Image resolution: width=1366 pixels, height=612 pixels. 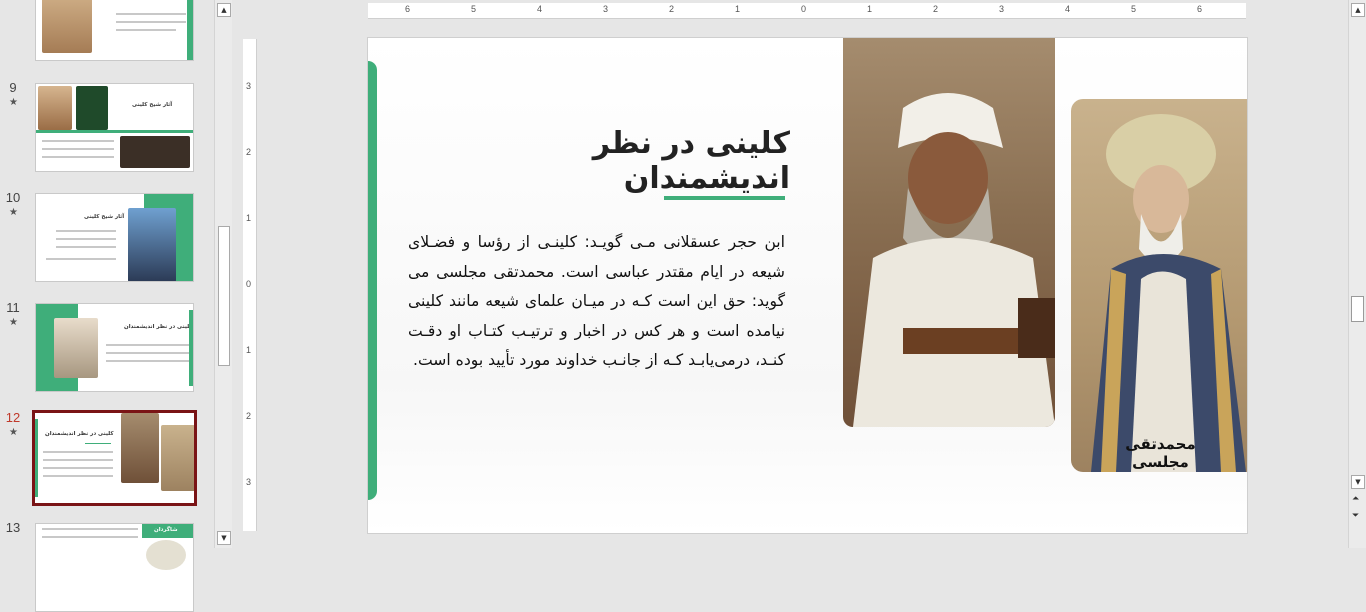 I want to click on slide-number-12: 12, so click(x=13, y=417).